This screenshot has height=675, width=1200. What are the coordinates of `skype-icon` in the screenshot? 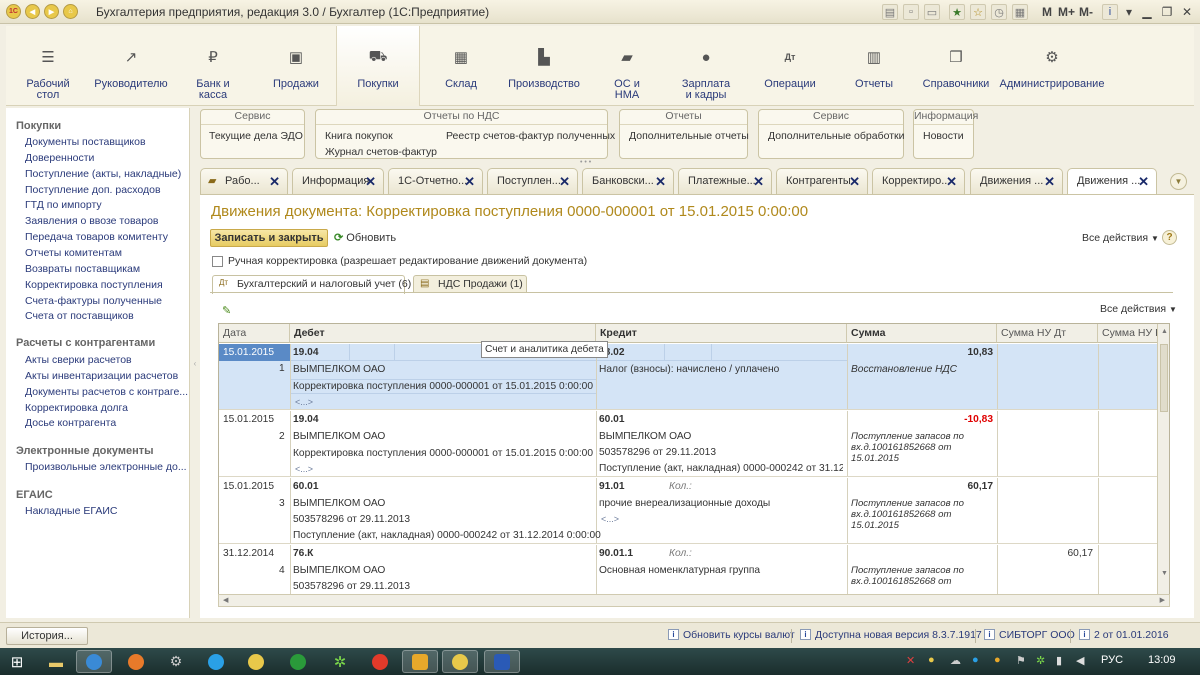 It's located at (216, 661).